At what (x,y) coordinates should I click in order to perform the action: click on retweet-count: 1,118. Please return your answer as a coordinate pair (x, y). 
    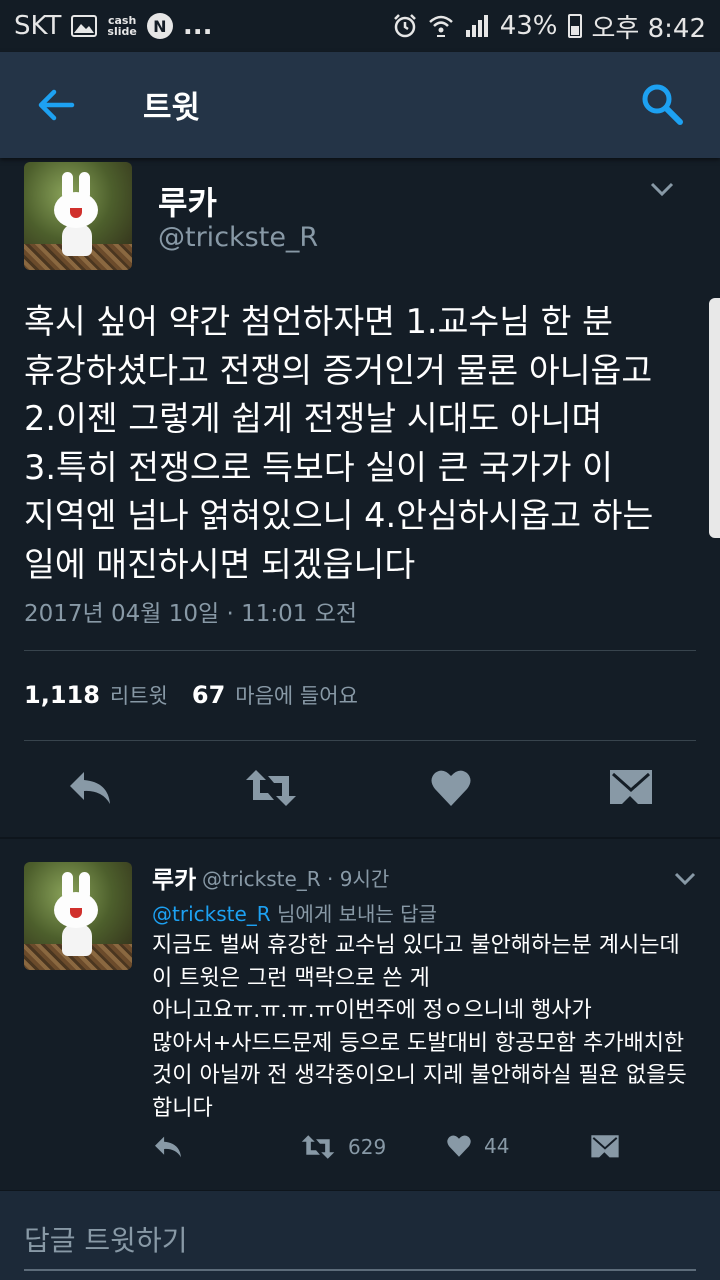
    Looking at the image, I should click on (62, 695).